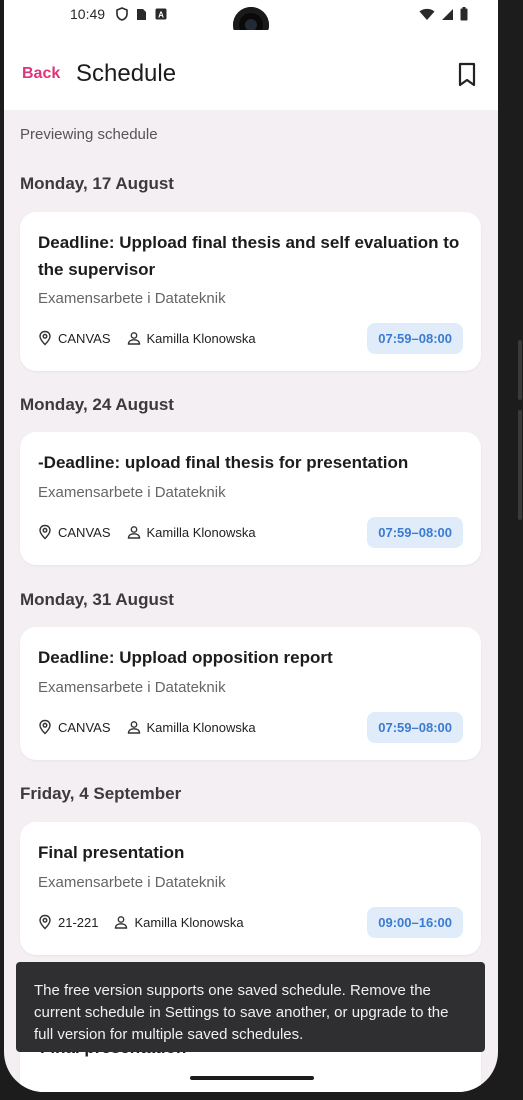  I want to click on signal-icon, so click(447, 14).